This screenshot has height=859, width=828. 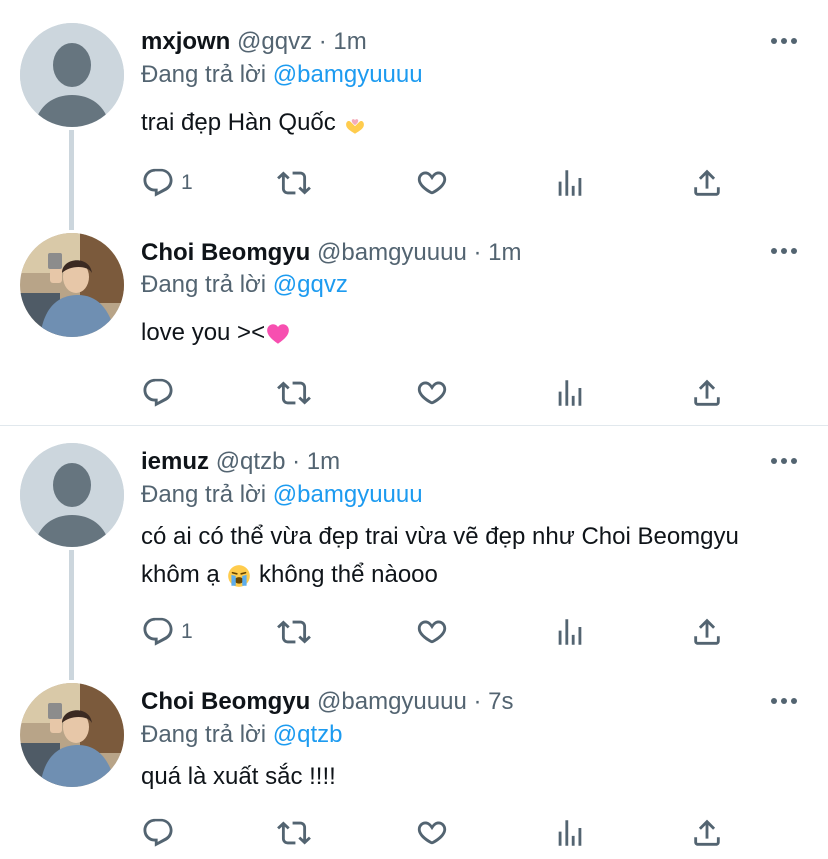 What do you see at coordinates (238, 776) in the screenshot?
I see `tweet-text-content: quá là xuất sắc !!!!` at bounding box center [238, 776].